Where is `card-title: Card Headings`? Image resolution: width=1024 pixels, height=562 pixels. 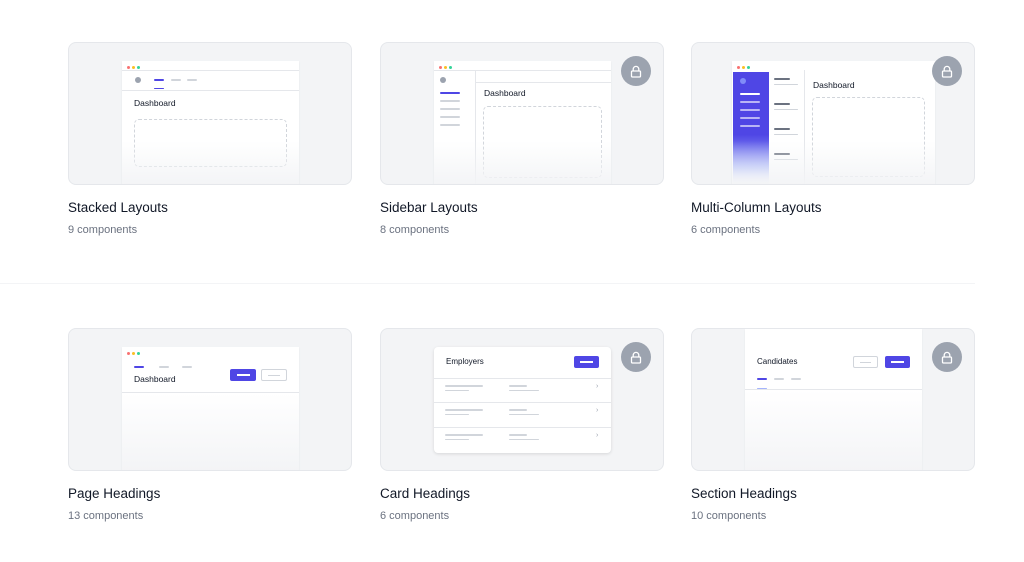
card-title: Card Headings is located at coordinates (425, 493).